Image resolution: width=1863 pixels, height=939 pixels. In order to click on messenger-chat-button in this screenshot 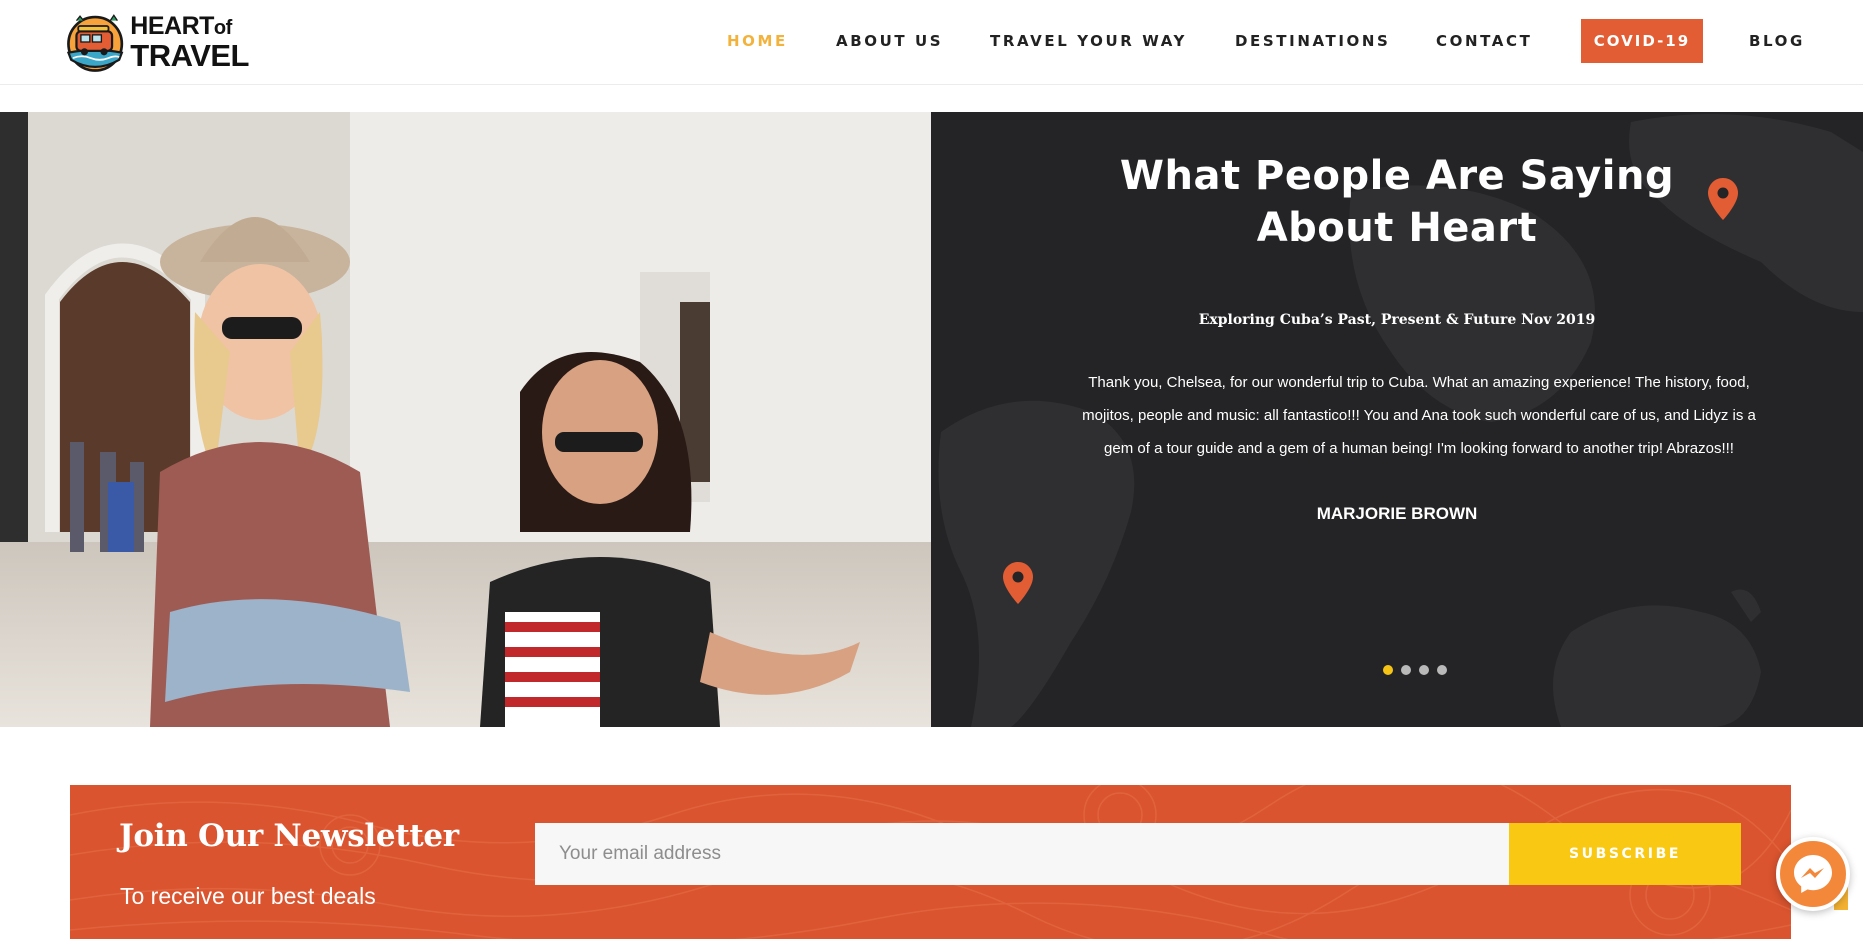, I will do `click(1813, 874)`.